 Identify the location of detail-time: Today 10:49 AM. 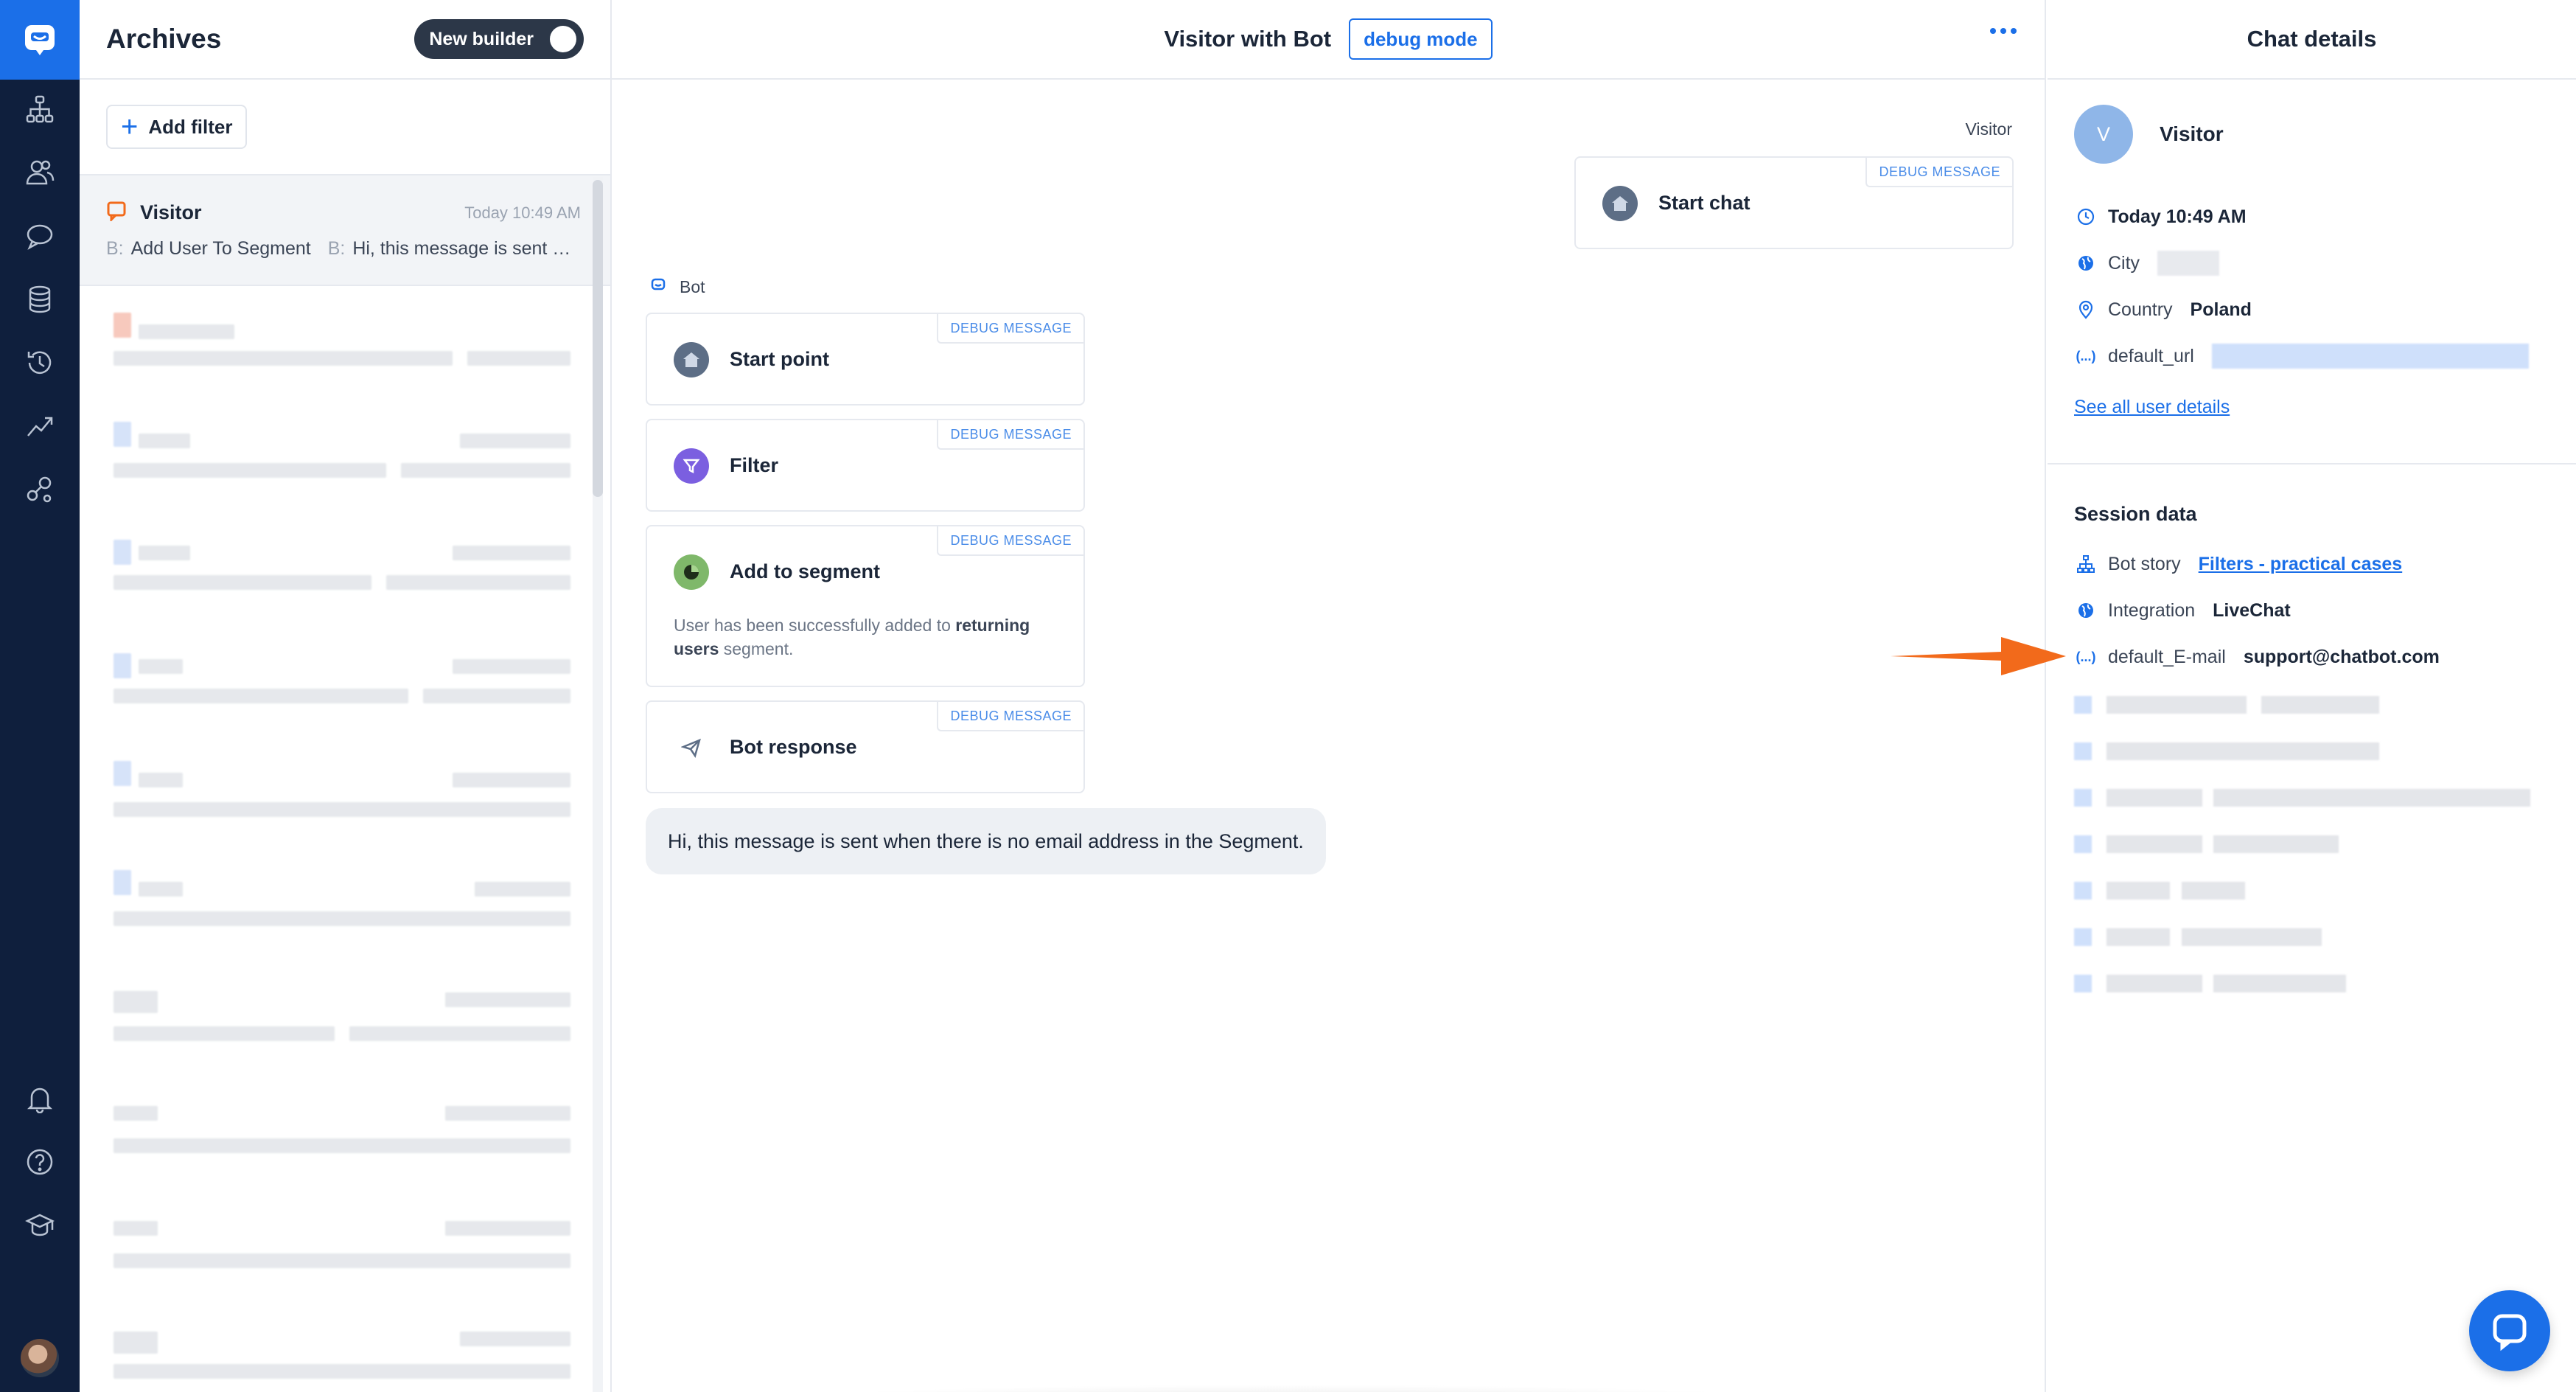
(2160, 217).